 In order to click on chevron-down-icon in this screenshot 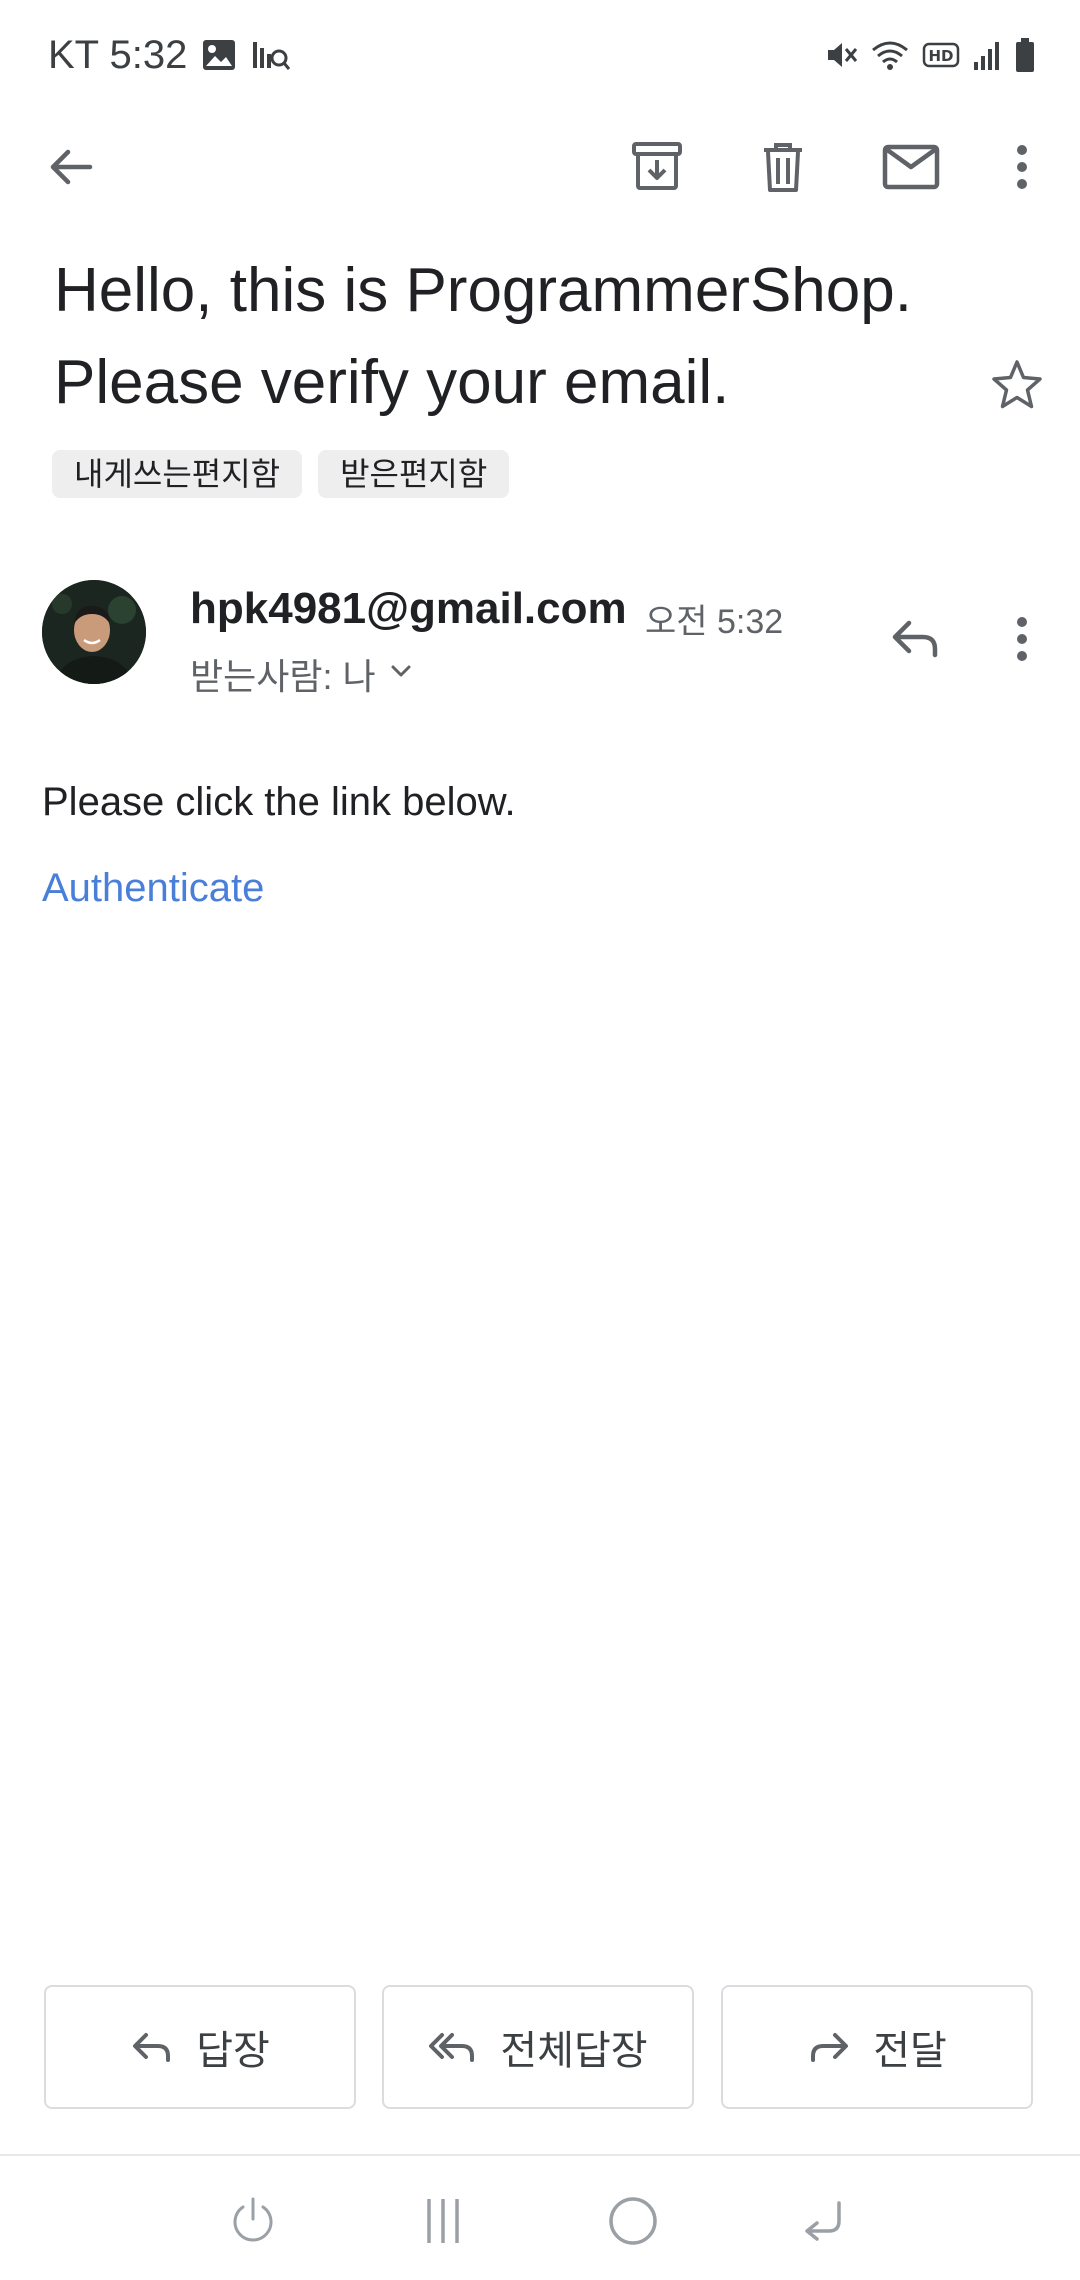, I will do `click(401, 674)`.